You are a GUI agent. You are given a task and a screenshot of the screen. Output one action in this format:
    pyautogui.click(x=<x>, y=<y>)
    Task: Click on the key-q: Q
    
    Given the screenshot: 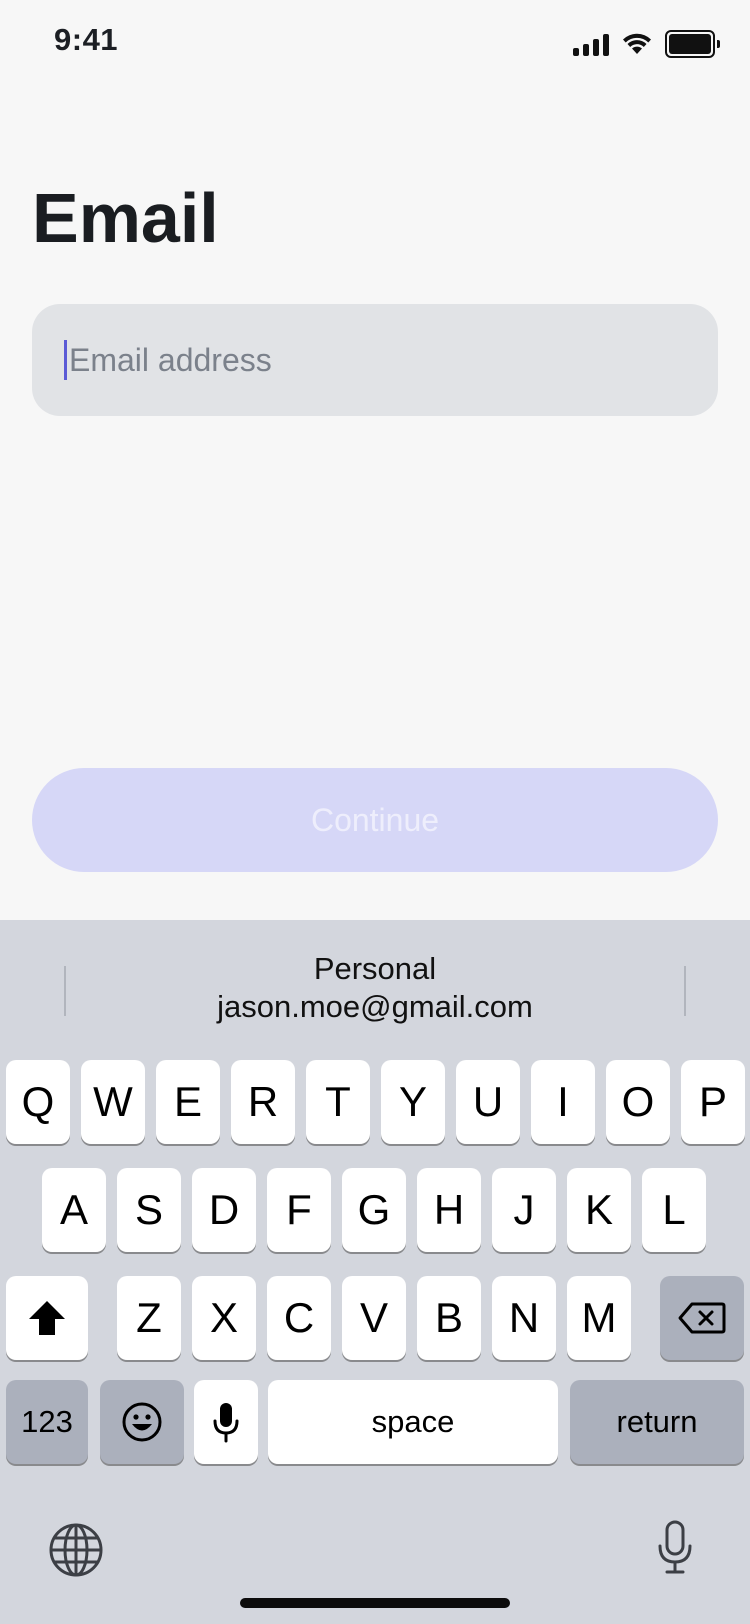 What is the action you would take?
    pyautogui.click(x=38, y=1102)
    